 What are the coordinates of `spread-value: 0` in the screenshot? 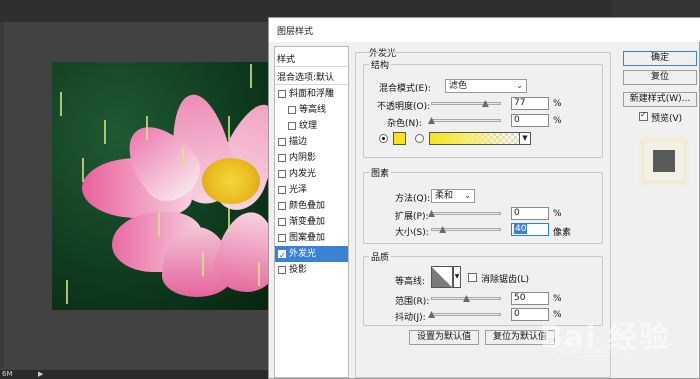 It's located at (517, 213).